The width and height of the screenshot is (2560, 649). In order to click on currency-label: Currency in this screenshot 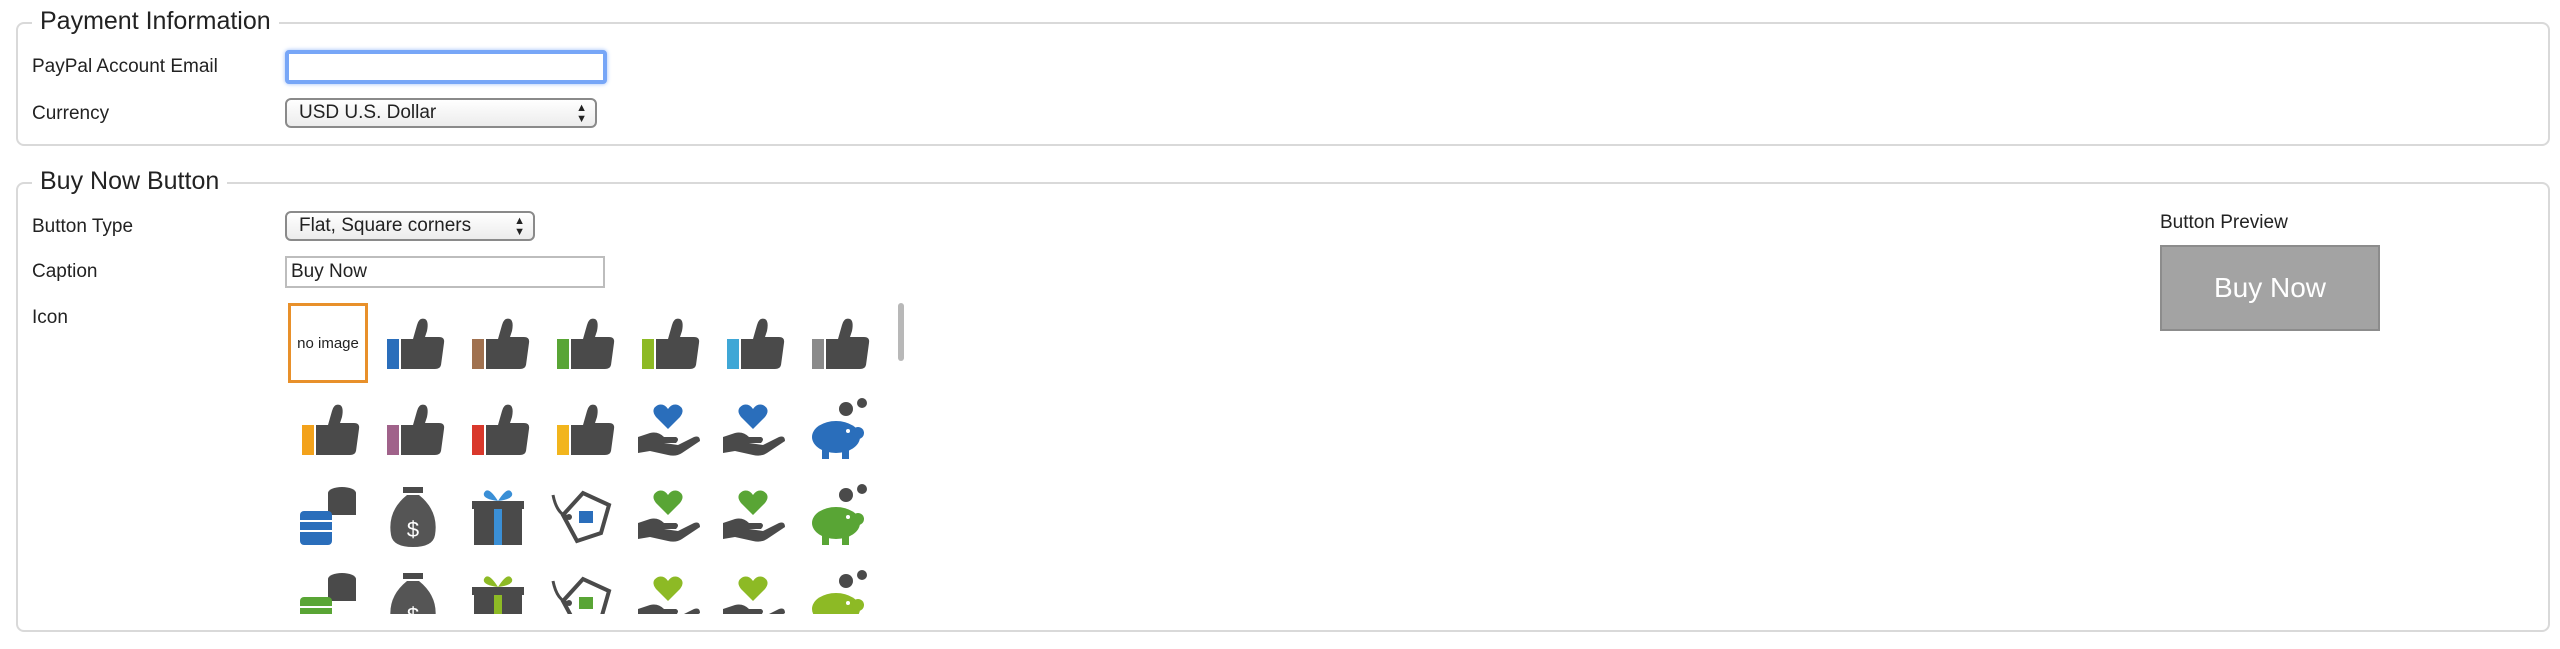, I will do `click(71, 113)`.